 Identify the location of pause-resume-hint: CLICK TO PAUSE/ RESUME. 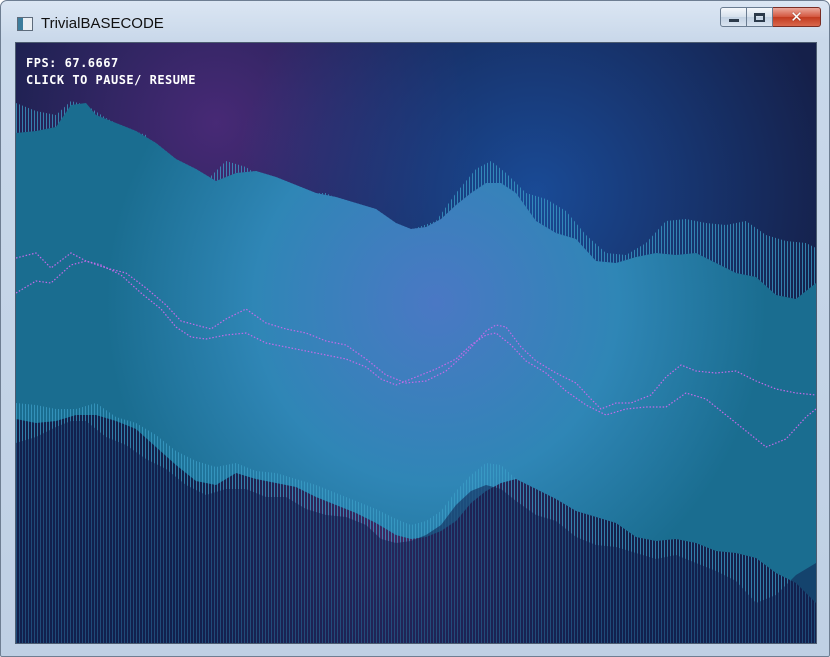
(111, 80).